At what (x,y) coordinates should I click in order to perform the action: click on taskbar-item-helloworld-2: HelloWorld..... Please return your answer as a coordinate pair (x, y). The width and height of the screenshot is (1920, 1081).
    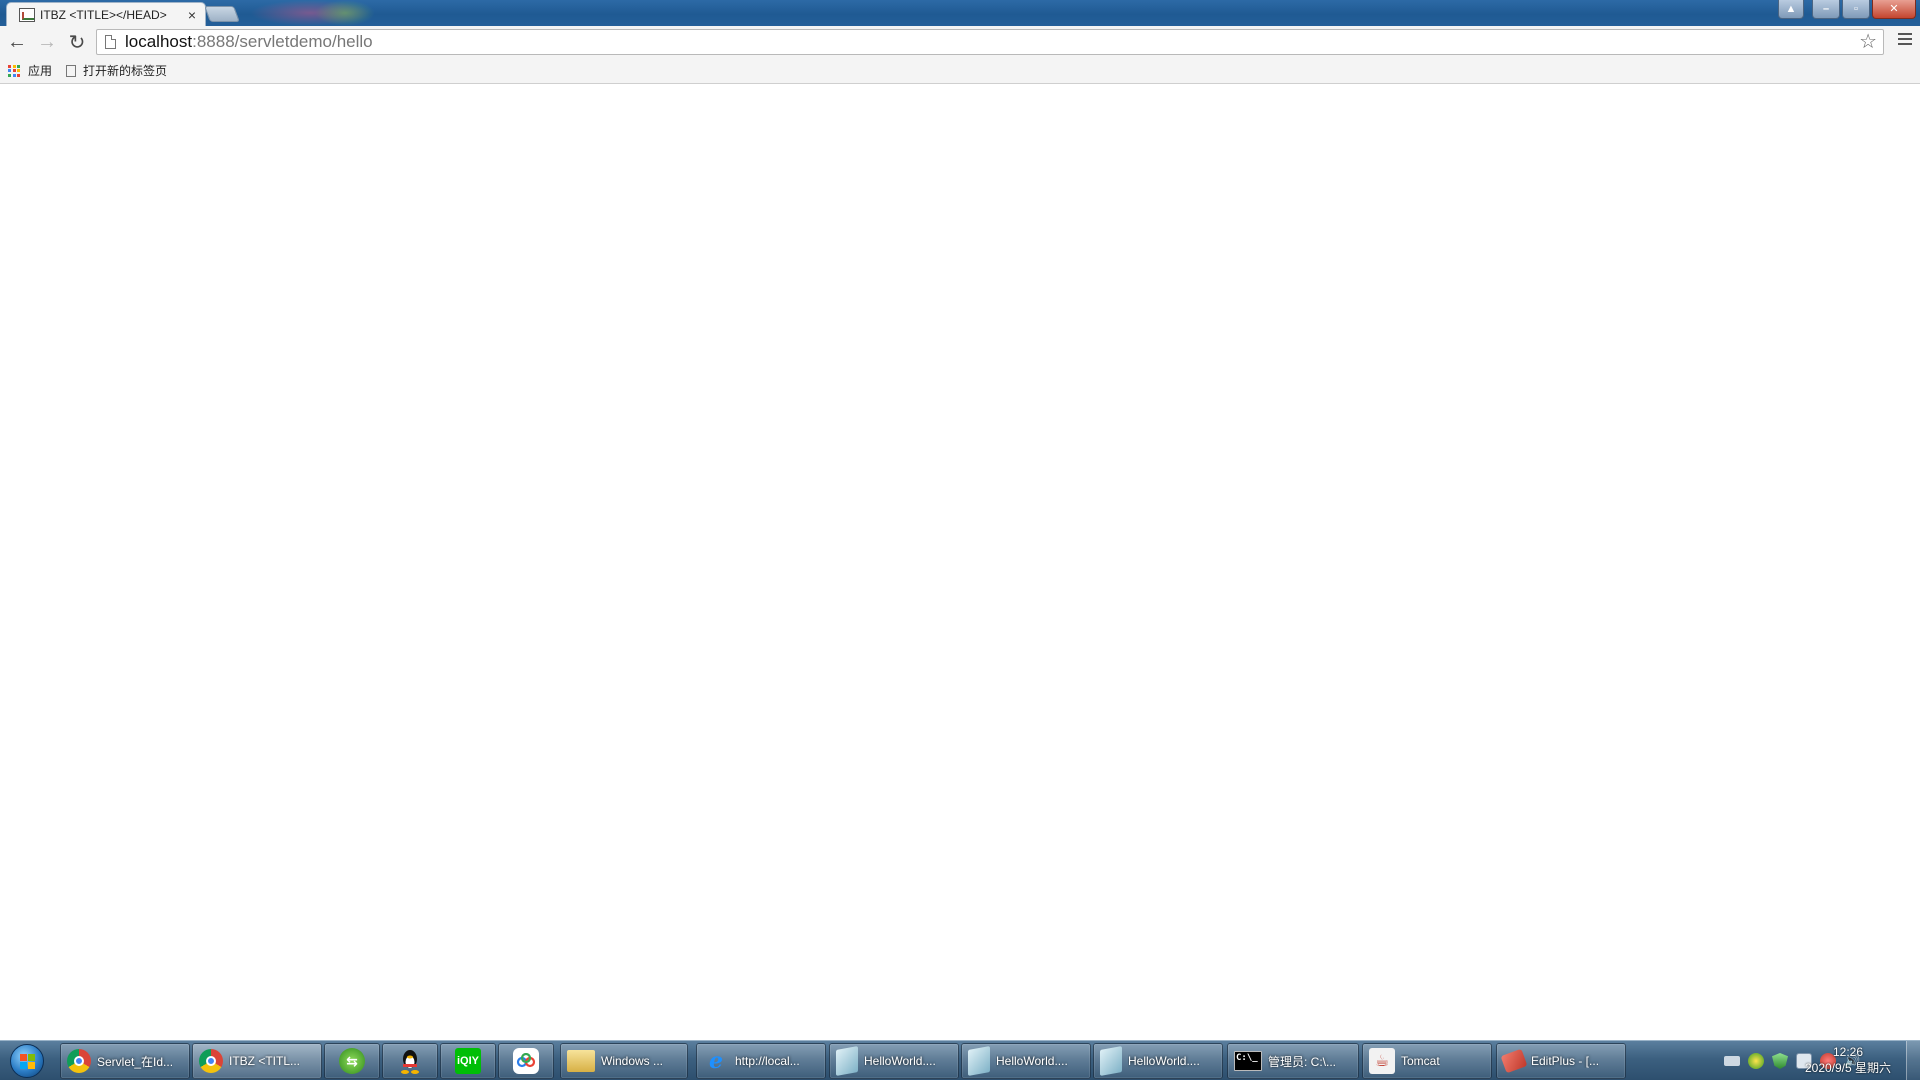
    Looking at the image, I should click on (1026, 1061).